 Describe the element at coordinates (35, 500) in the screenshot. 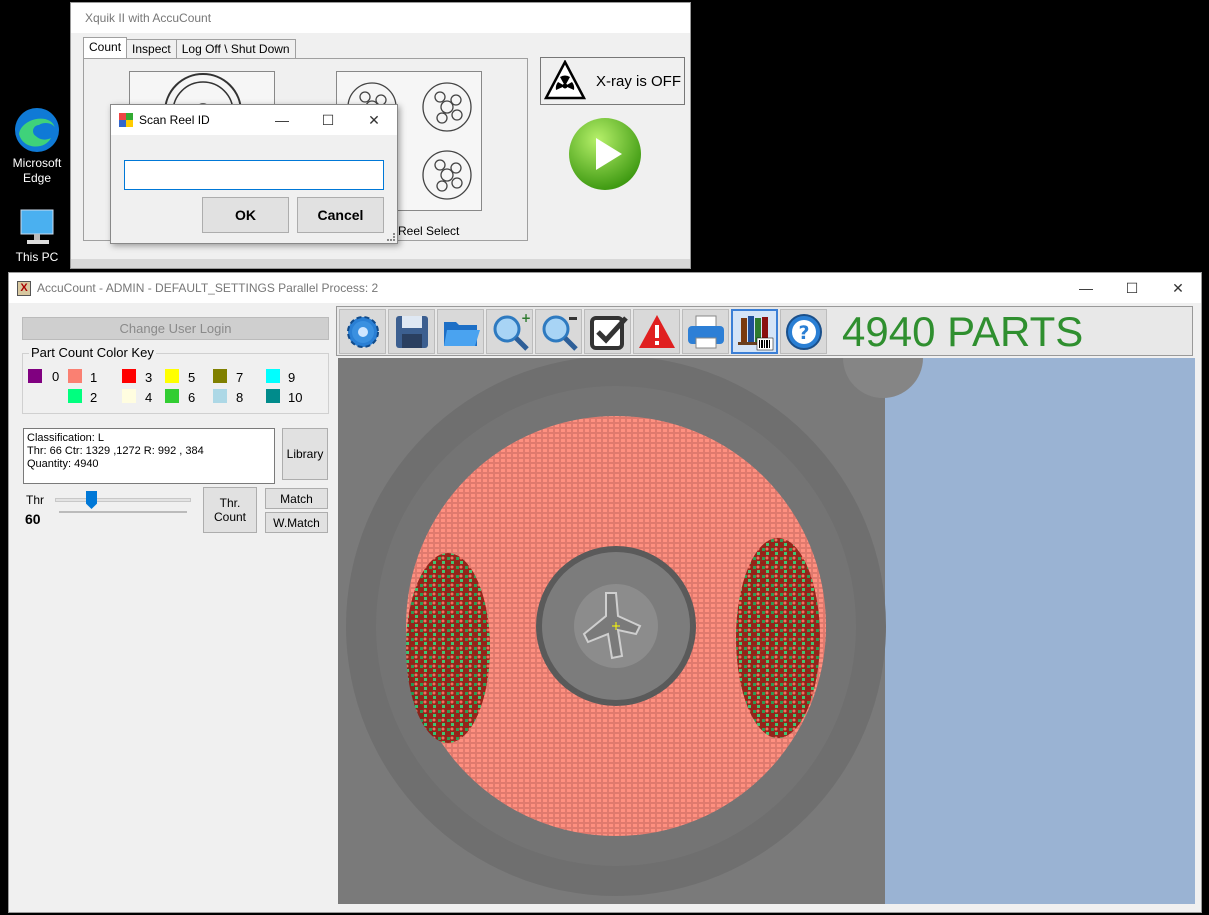

I see `threshold-label: Thr` at that location.